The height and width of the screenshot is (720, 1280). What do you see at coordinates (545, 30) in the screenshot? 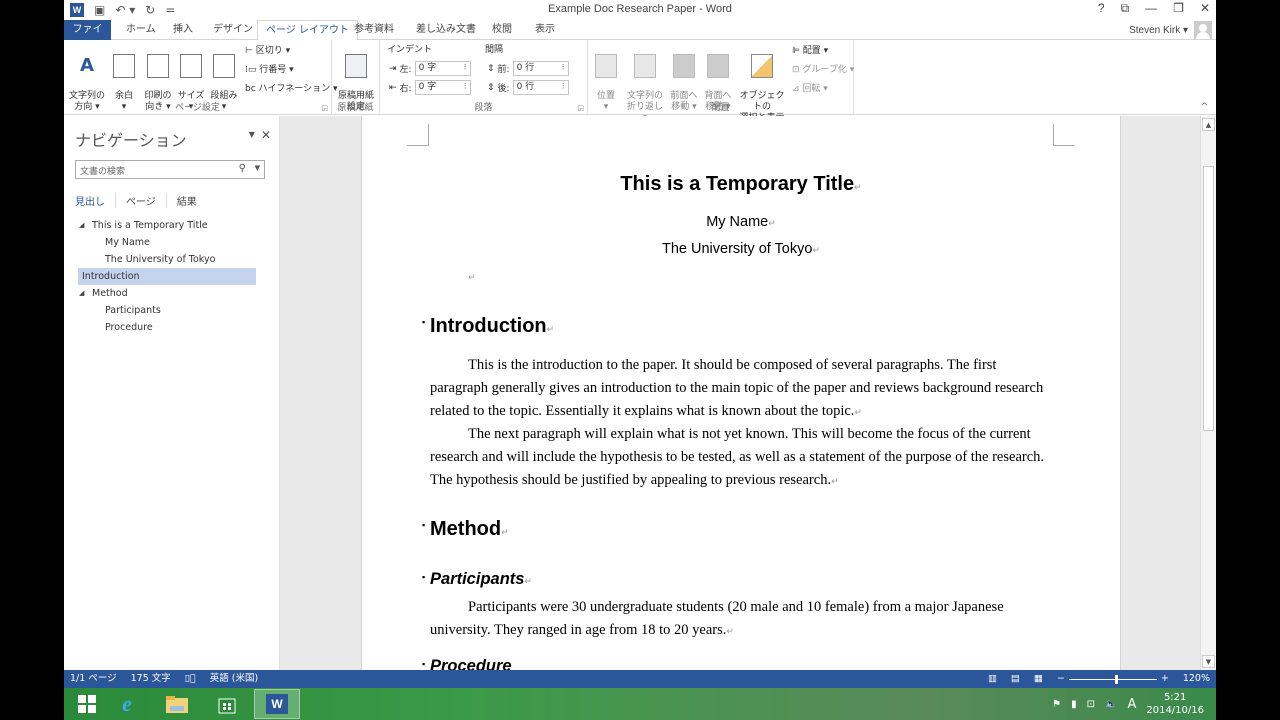
I see `tab-view: 表示` at bounding box center [545, 30].